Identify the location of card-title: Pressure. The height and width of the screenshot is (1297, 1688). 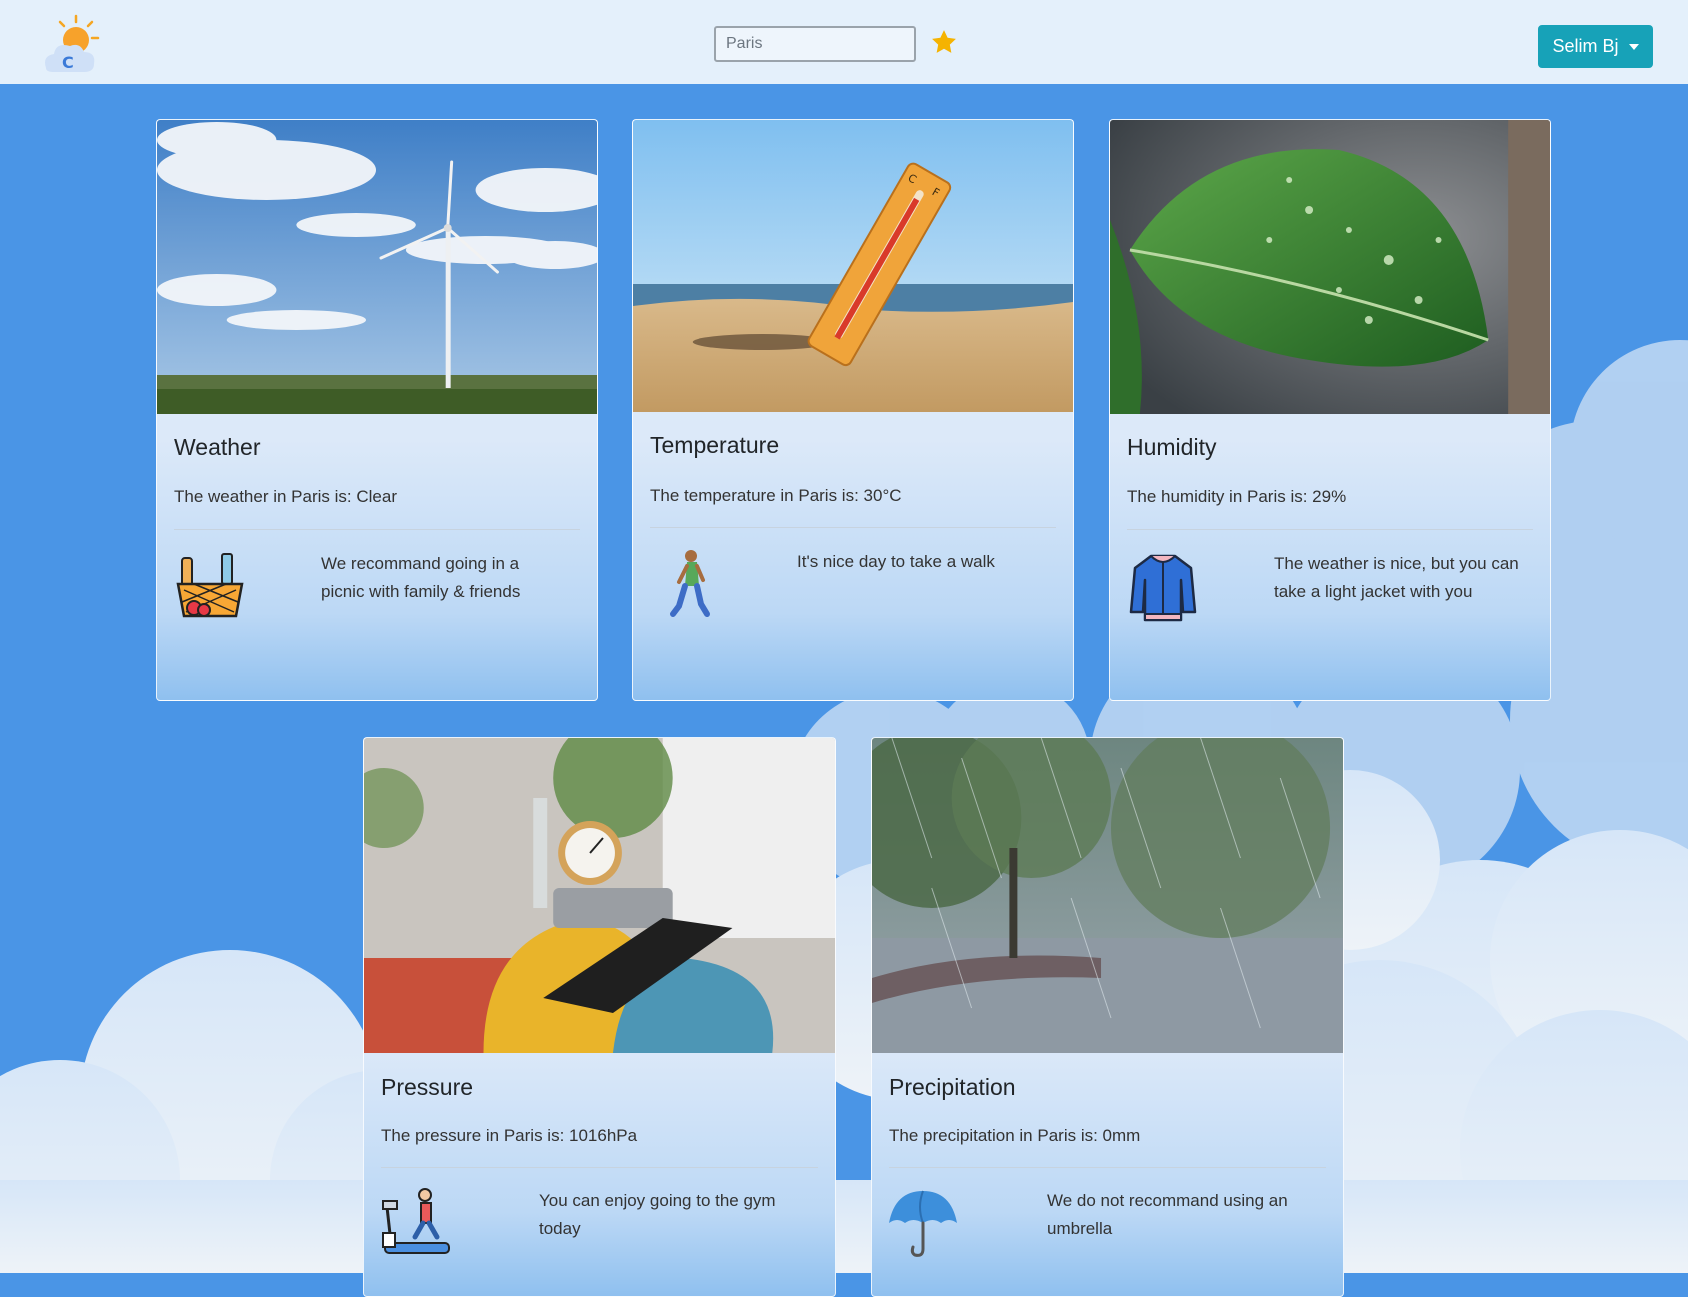
(427, 1087).